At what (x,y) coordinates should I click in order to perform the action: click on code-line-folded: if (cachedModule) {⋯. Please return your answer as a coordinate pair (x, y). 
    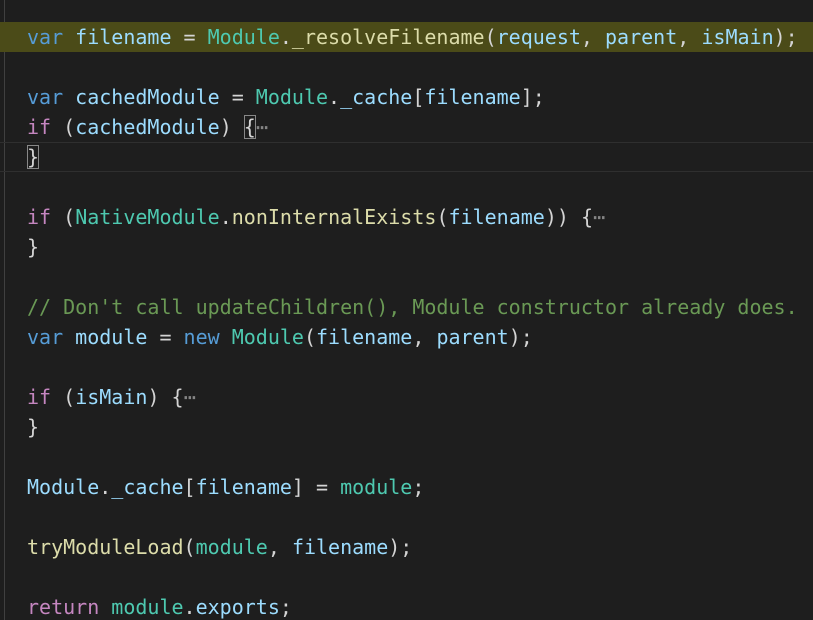
    Looking at the image, I should click on (406, 127).